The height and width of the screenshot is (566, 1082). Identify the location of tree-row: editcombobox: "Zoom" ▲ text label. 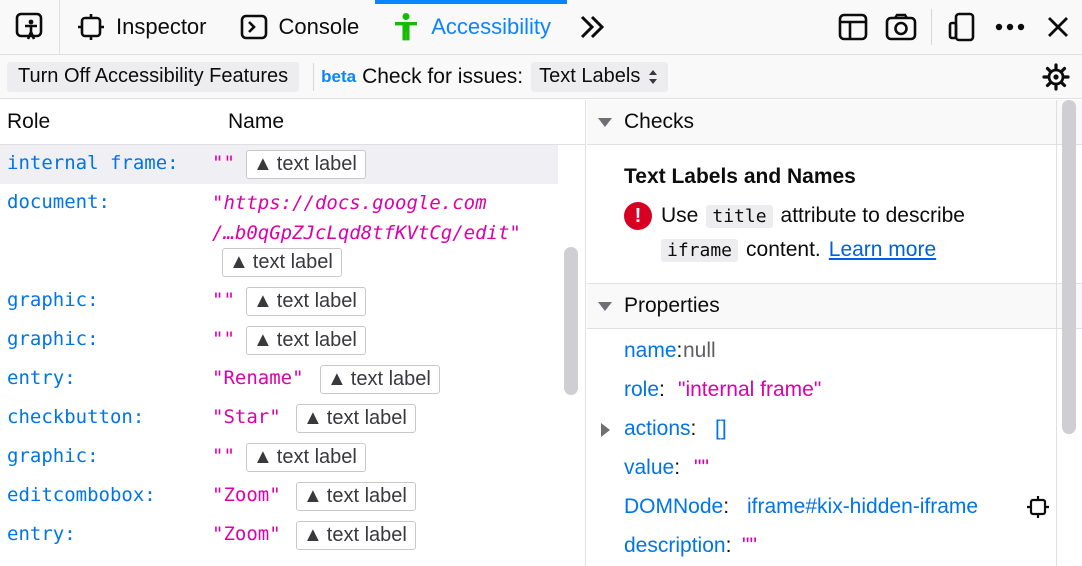
(279, 496).